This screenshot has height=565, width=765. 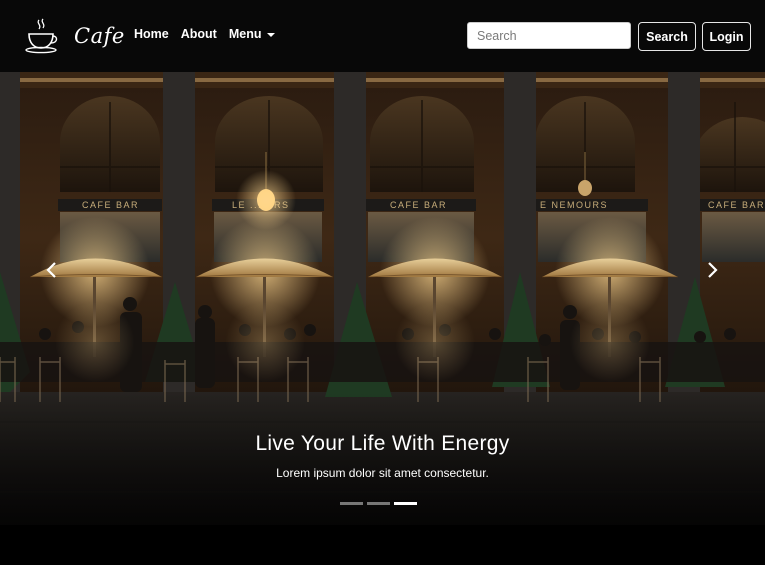 What do you see at coordinates (52, 270) in the screenshot?
I see `carousel-prev-icon` at bounding box center [52, 270].